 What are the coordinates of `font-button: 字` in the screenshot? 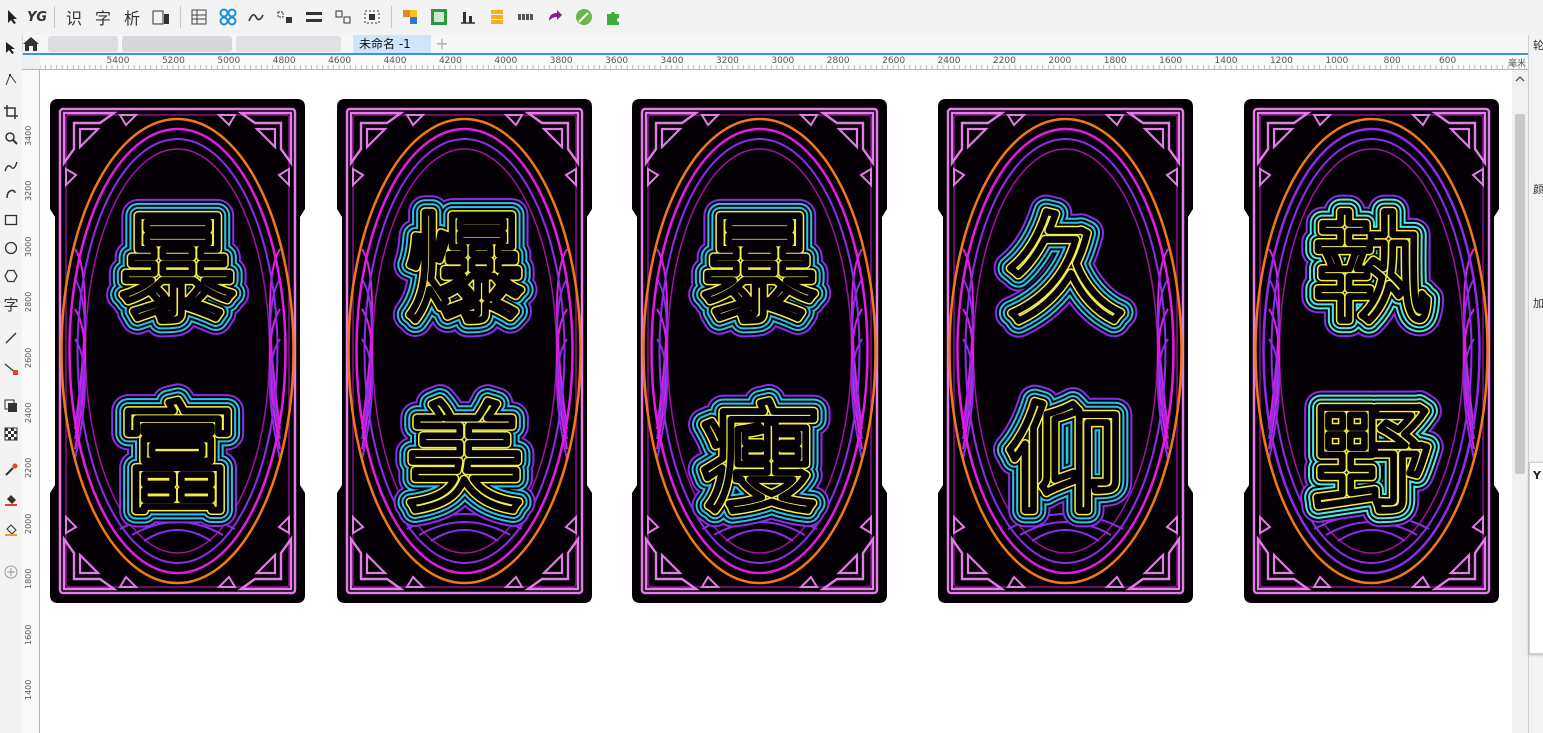 It's located at (103, 17).